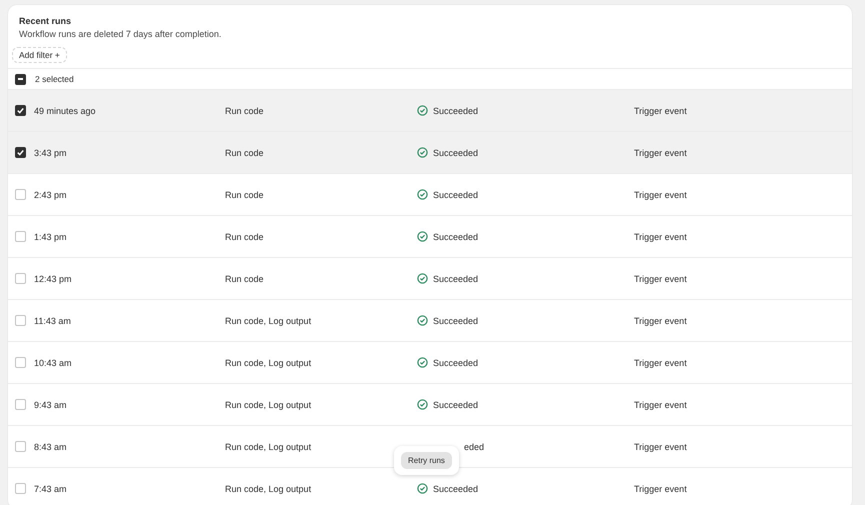 The width and height of the screenshot is (865, 505). I want to click on select-all-checkbox, so click(20, 79).